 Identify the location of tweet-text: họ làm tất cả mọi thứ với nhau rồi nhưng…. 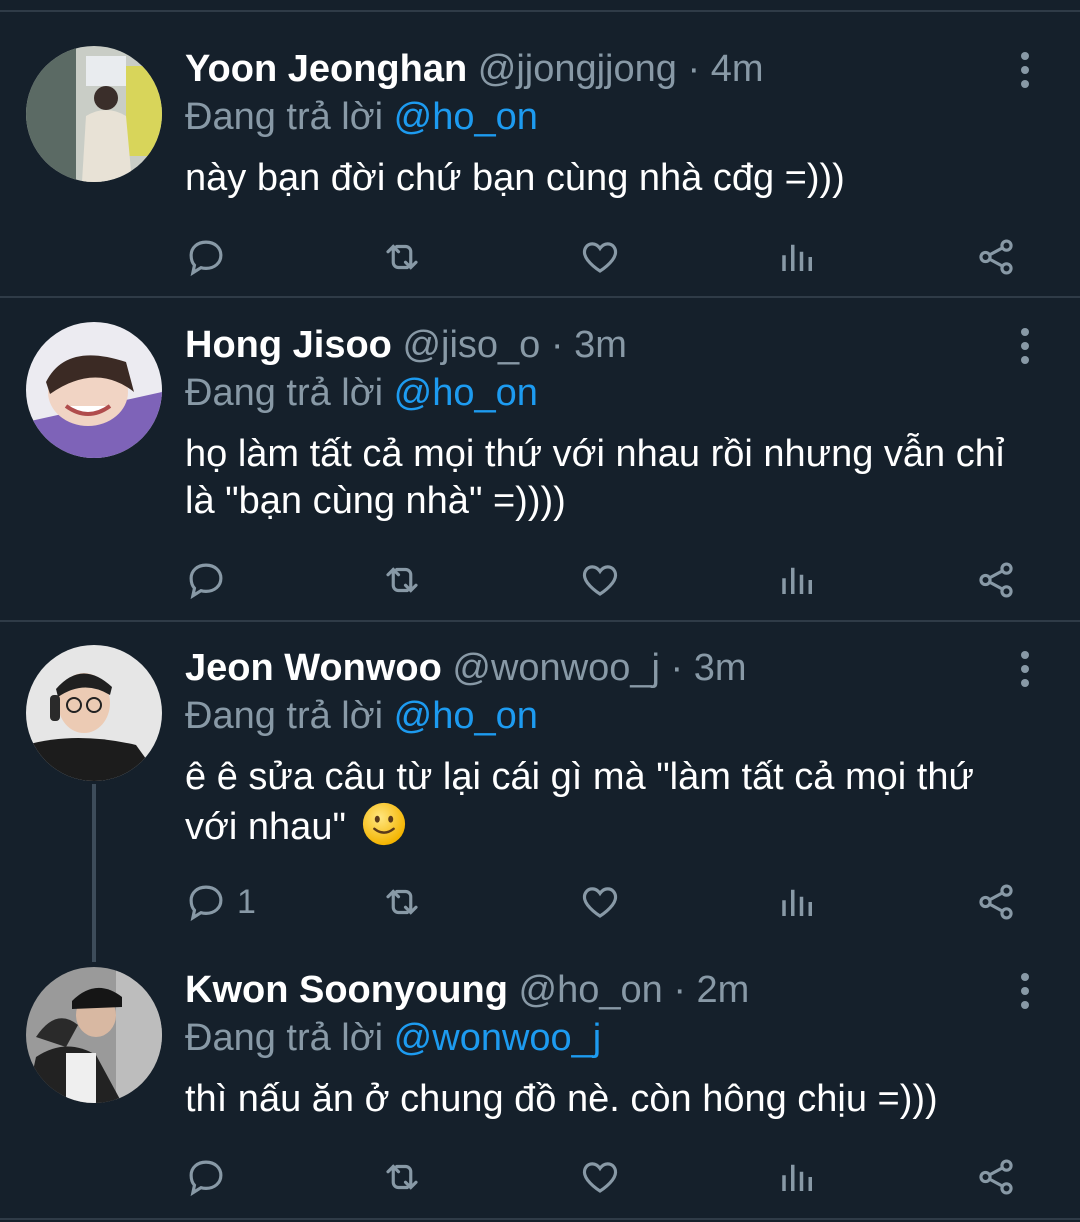
(595, 477).